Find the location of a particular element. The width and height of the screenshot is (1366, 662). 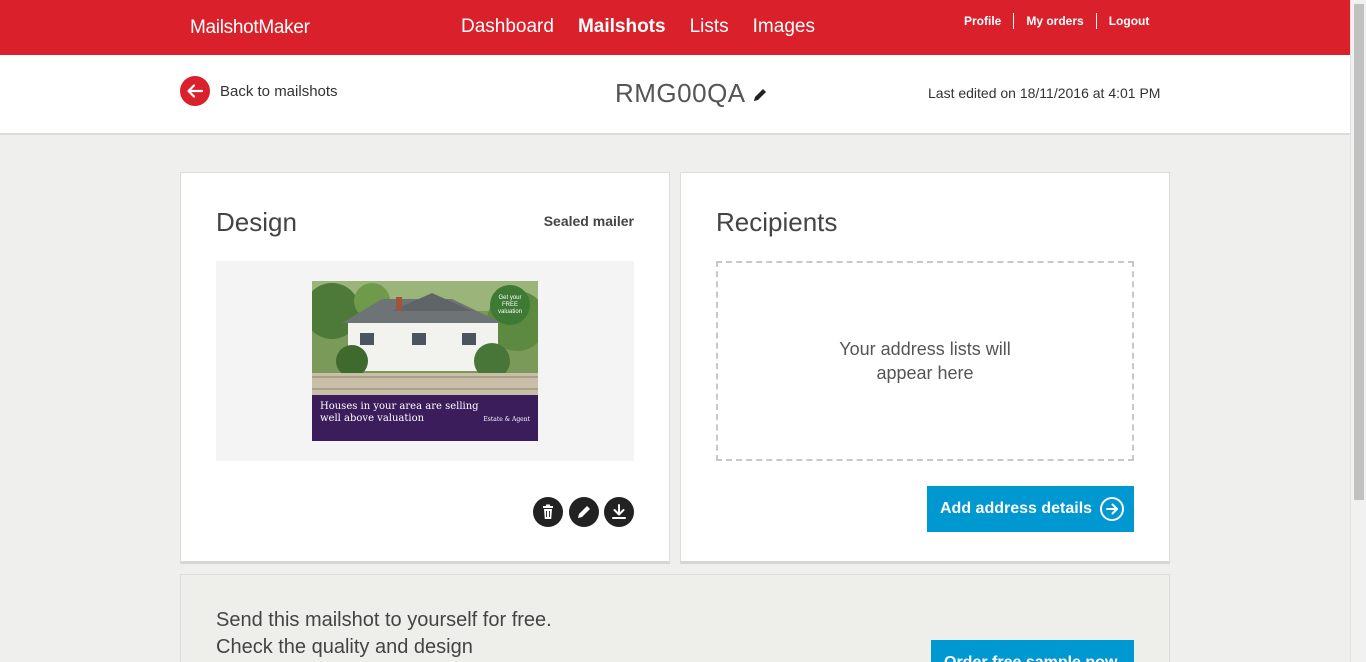

recipients-heading: Recipients is located at coordinates (777, 222).